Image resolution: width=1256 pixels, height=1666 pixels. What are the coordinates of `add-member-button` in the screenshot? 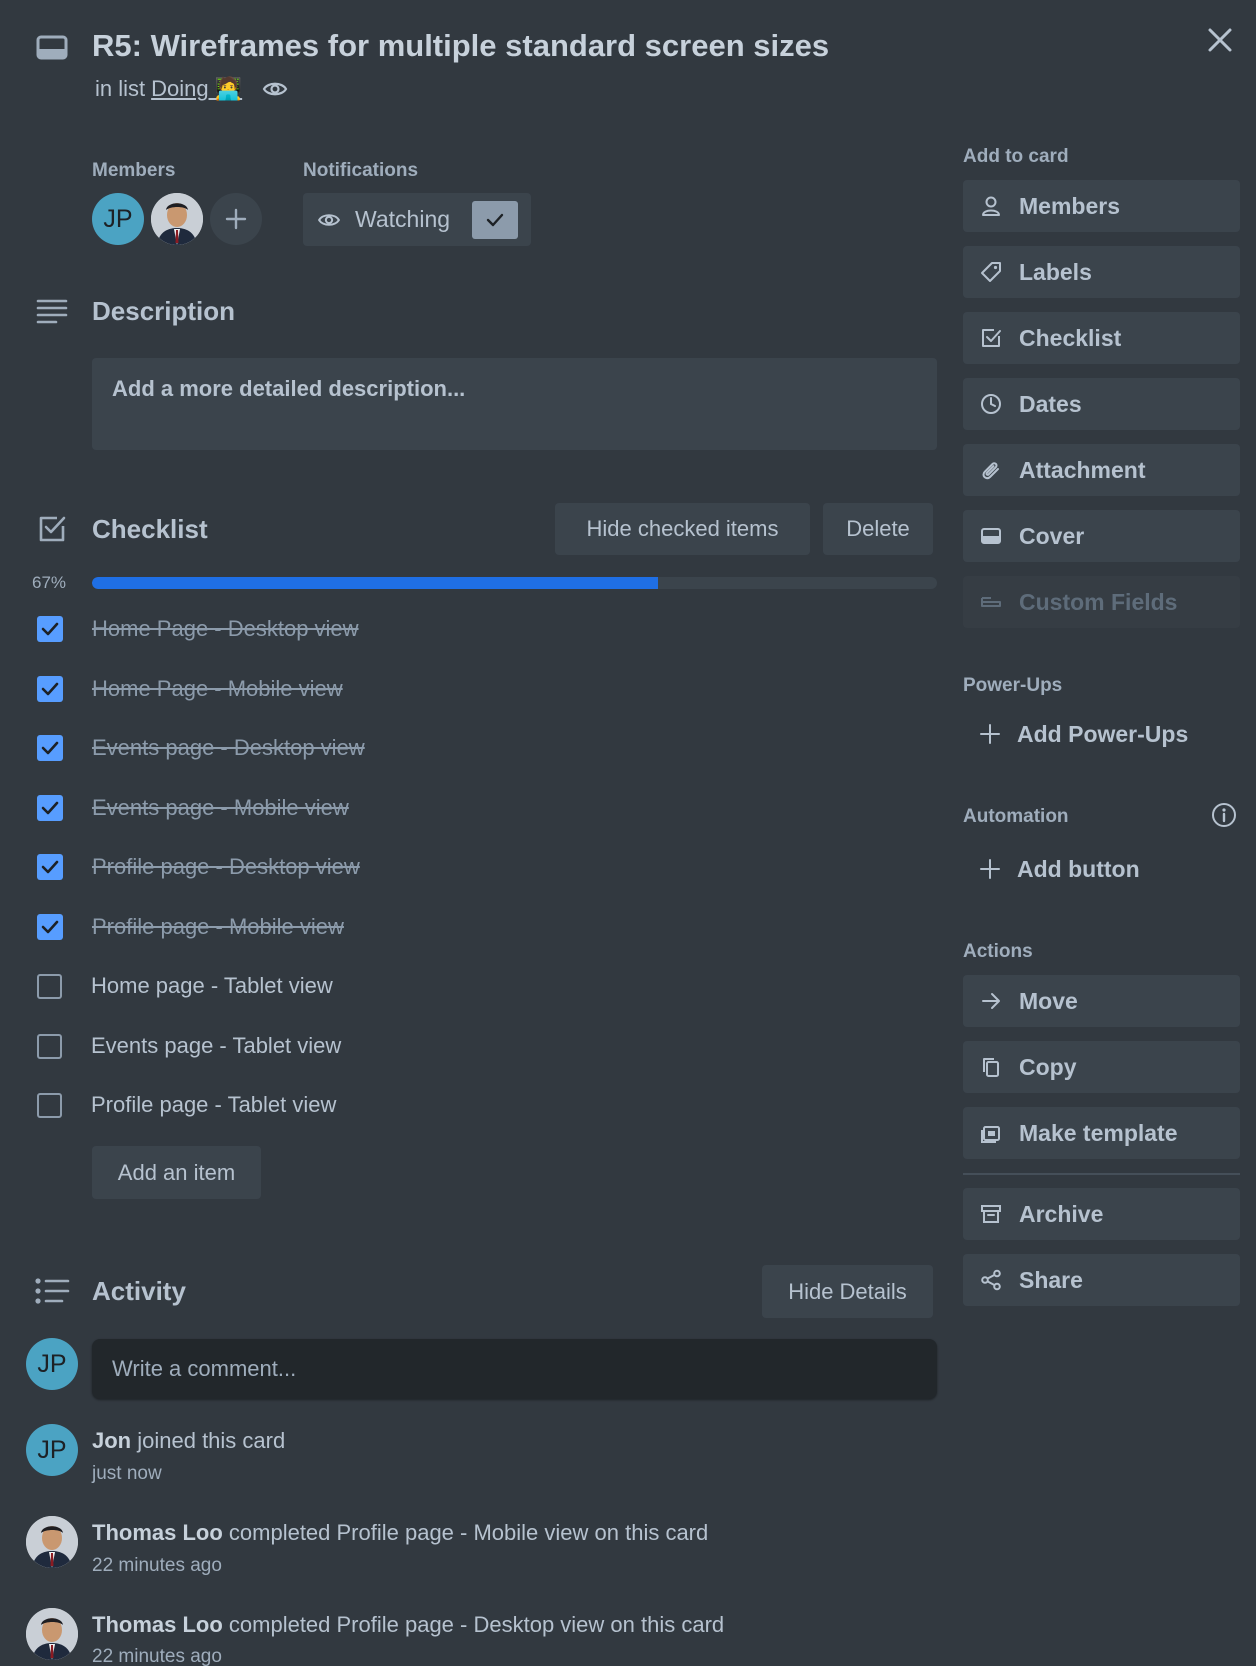 It's located at (236, 219).